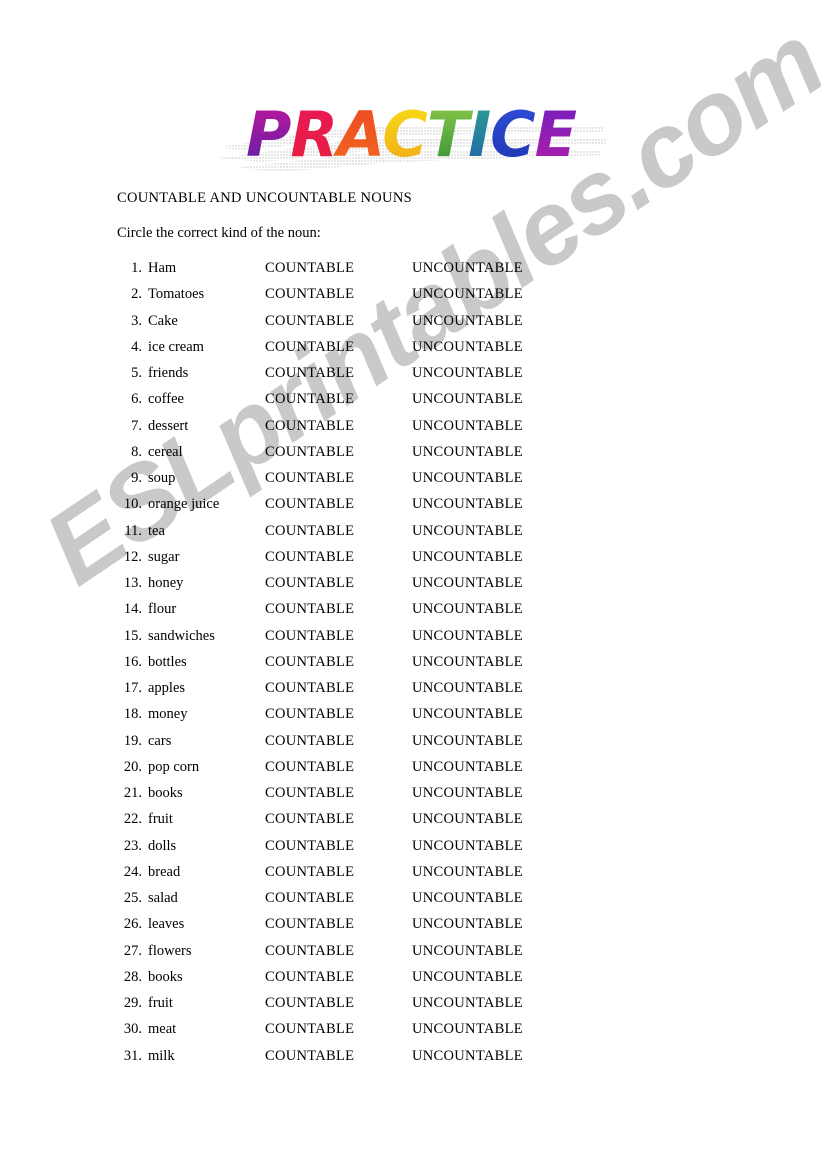 The width and height of the screenshot is (821, 1169). I want to click on row-number: 27., so click(132, 950).